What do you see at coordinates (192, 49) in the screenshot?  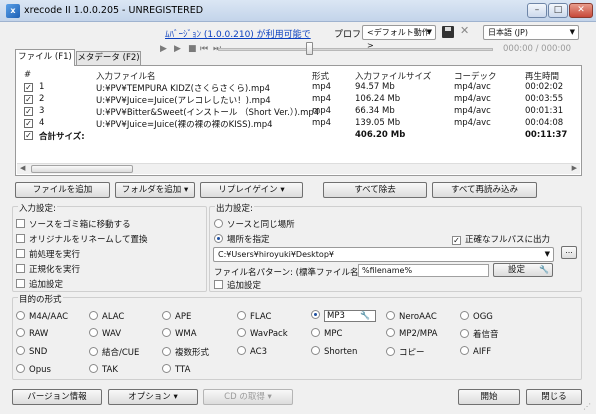 I see `stop-icon: ■` at bounding box center [192, 49].